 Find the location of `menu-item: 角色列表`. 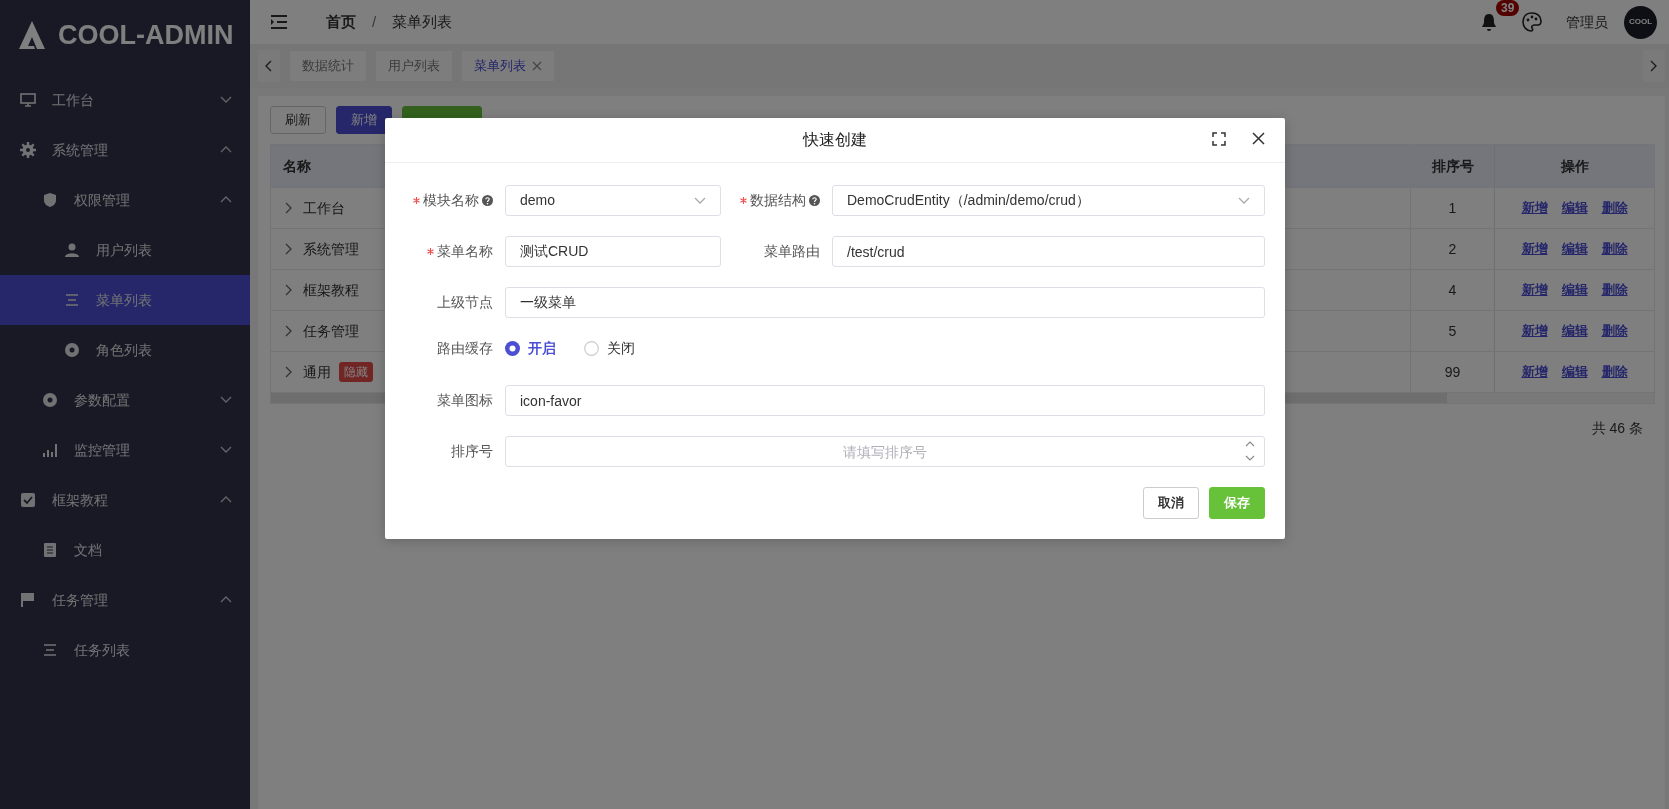

menu-item: 角色列表 is located at coordinates (125, 350).